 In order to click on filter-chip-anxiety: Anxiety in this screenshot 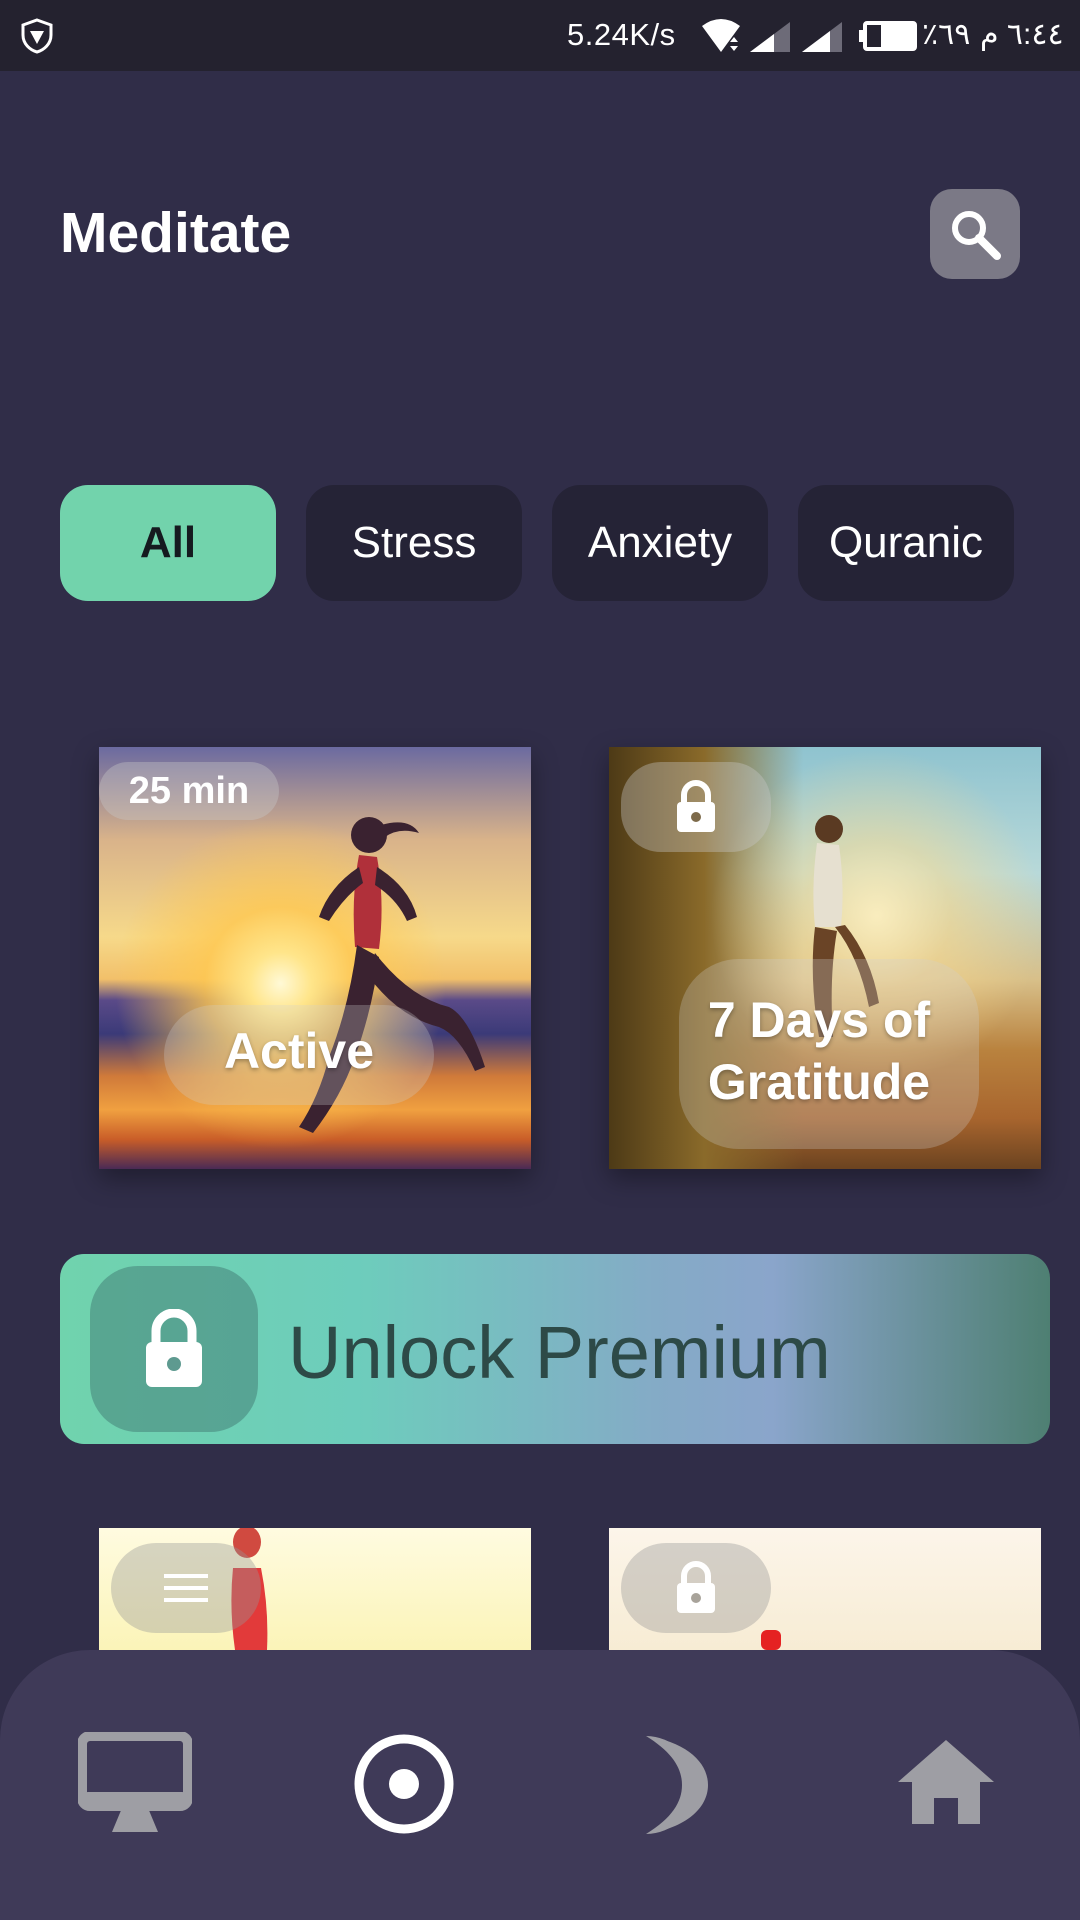, I will do `click(660, 543)`.